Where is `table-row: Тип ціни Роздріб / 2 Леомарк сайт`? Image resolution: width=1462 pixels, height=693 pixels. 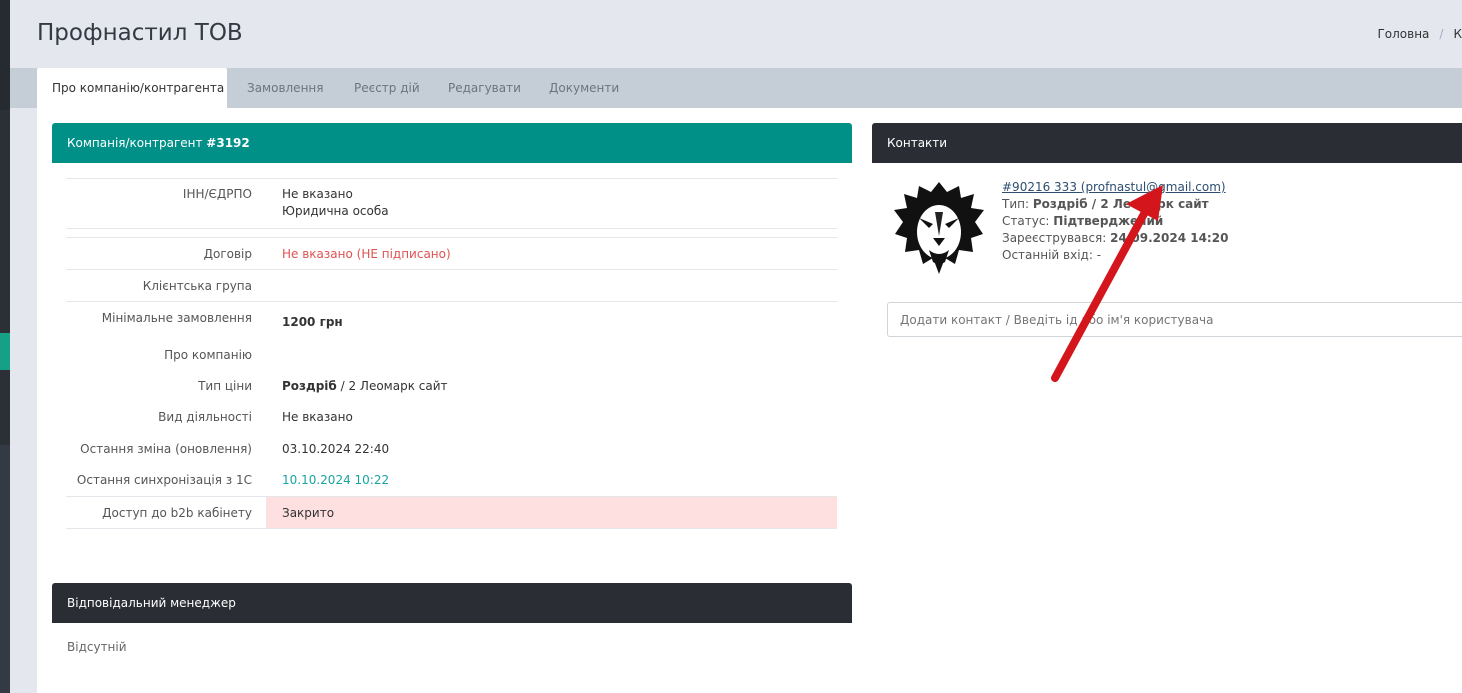
table-row: Тип ціни Роздріб / 2 Леомарк сайт is located at coordinates (451, 387).